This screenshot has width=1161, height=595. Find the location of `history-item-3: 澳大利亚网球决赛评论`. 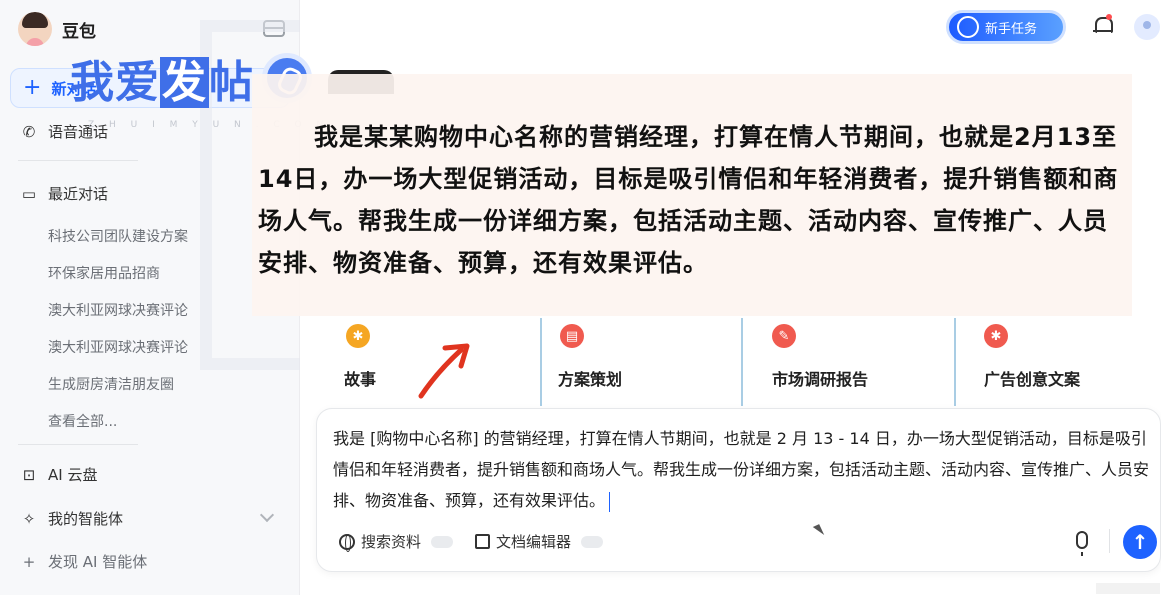

history-item-3: 澳大利亚网球决赛评论 is located at coordinates (118, 347).